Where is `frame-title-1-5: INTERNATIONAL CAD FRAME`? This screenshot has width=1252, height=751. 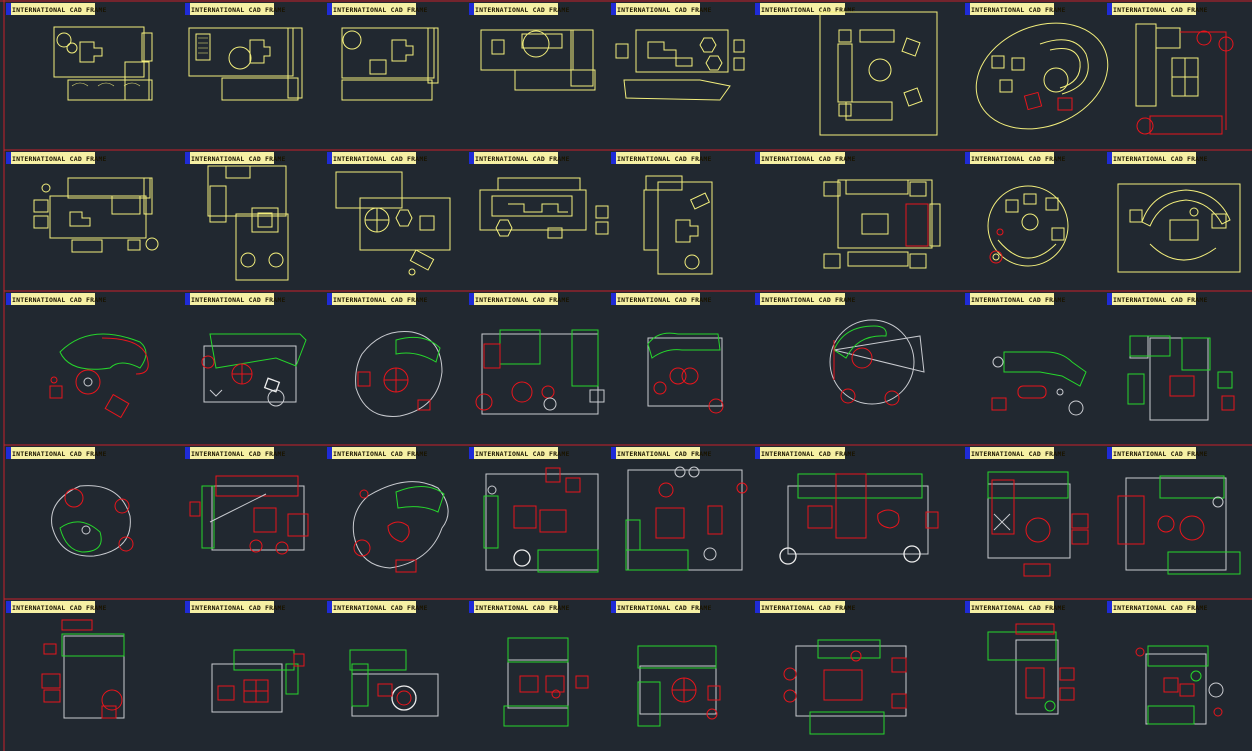 frame-title-1-5: INTERNATIONAL CAD FRAME is located at coordinates (661, 9).